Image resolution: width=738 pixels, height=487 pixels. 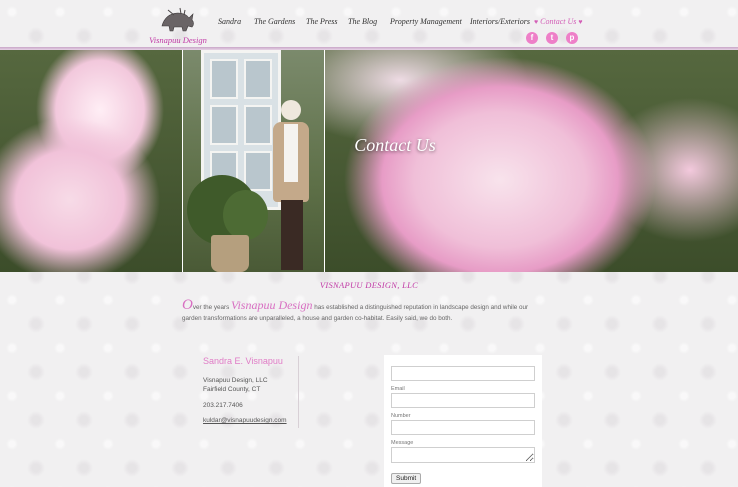 I want to click on name-field, so click(x=463, y=373).